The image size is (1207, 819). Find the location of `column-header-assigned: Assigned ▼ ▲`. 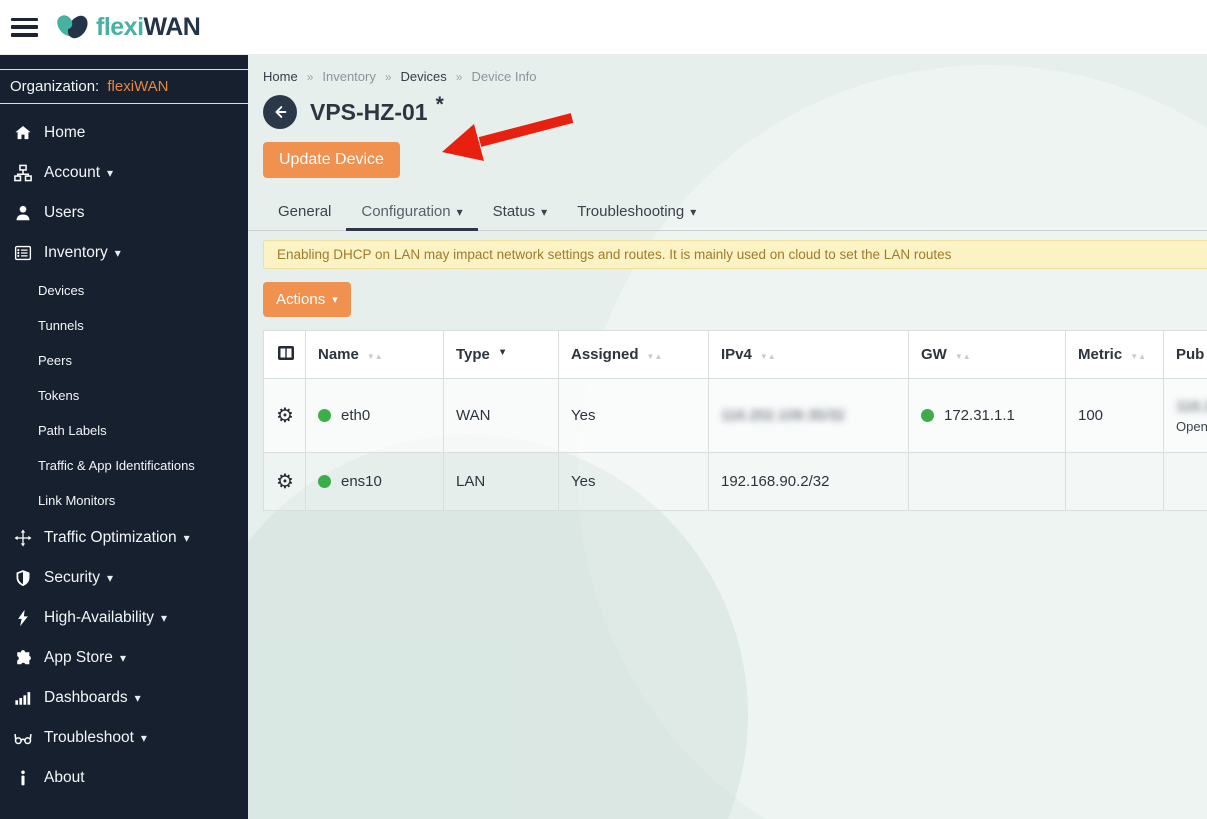

column-header-assigned: Assigned ▼ ▲ is located at coordinates (633, 354).